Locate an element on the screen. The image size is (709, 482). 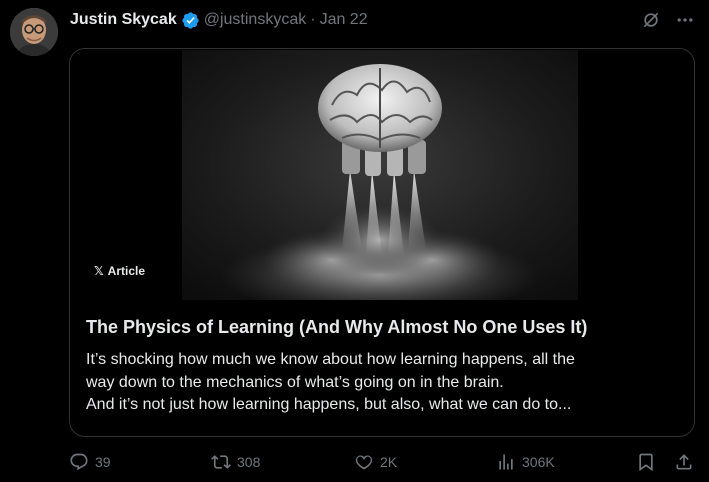
like-button: 2K is located at coordinates (375, 462).